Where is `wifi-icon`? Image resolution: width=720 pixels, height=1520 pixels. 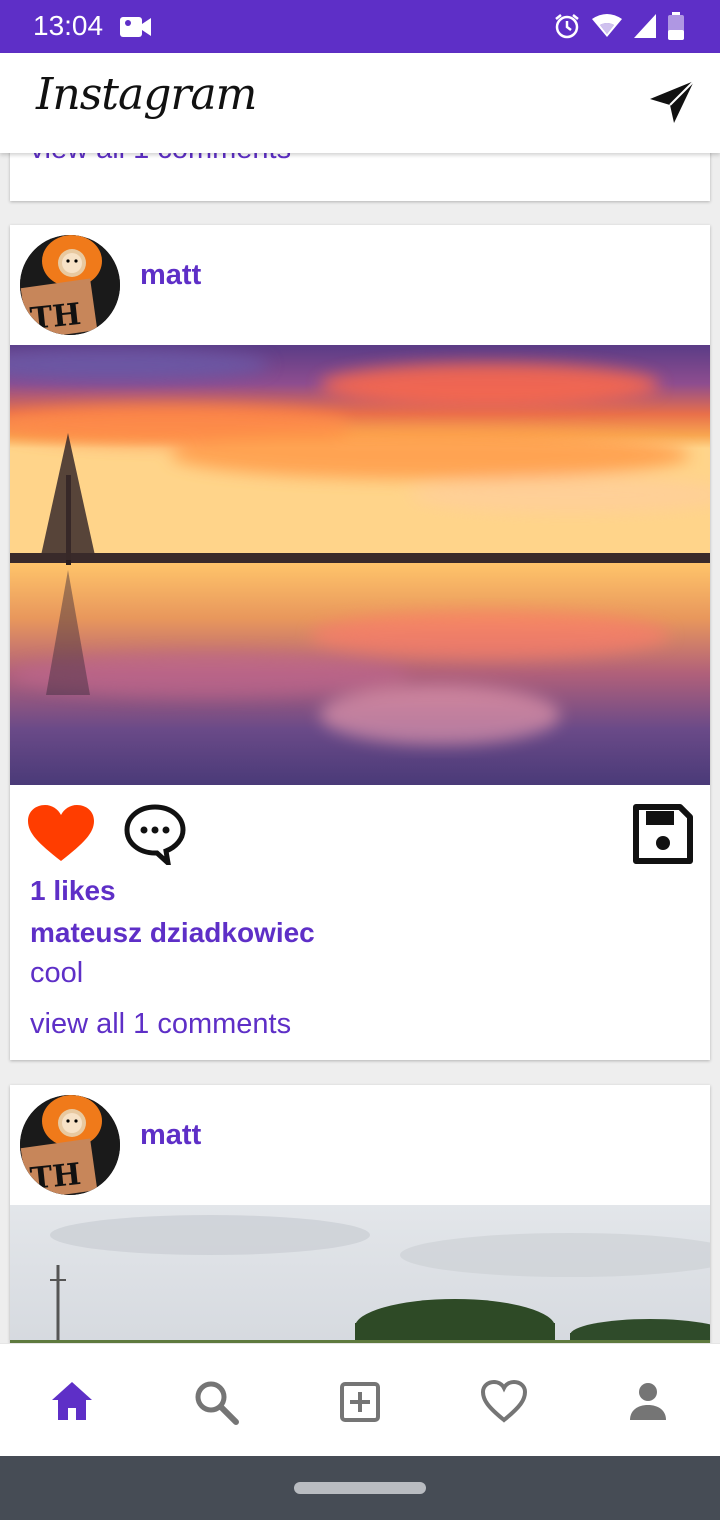 wifi-icon is located at coordinates (607, 28).